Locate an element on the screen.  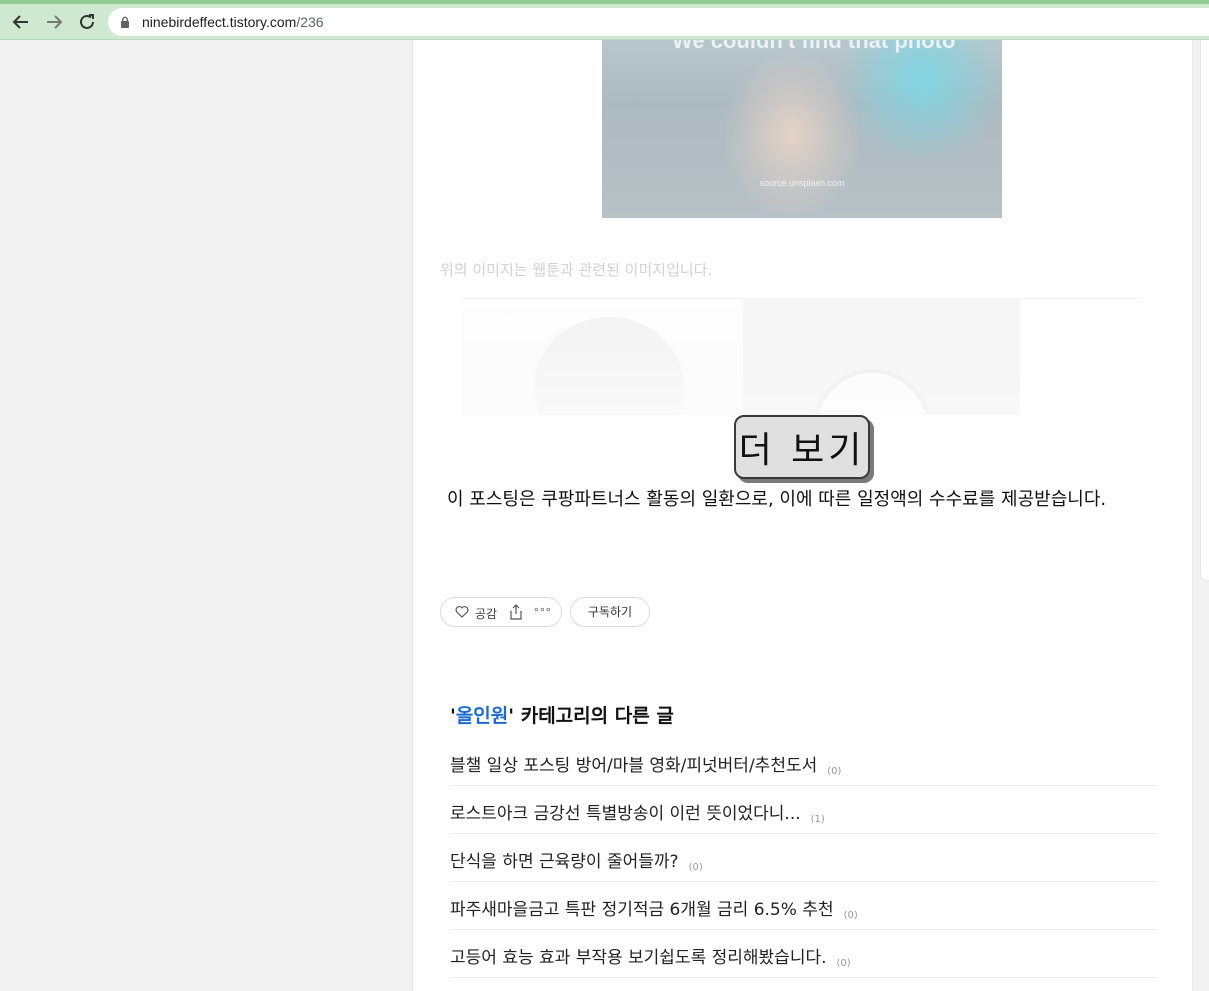
forward-button is located at coordinates (54, 22).